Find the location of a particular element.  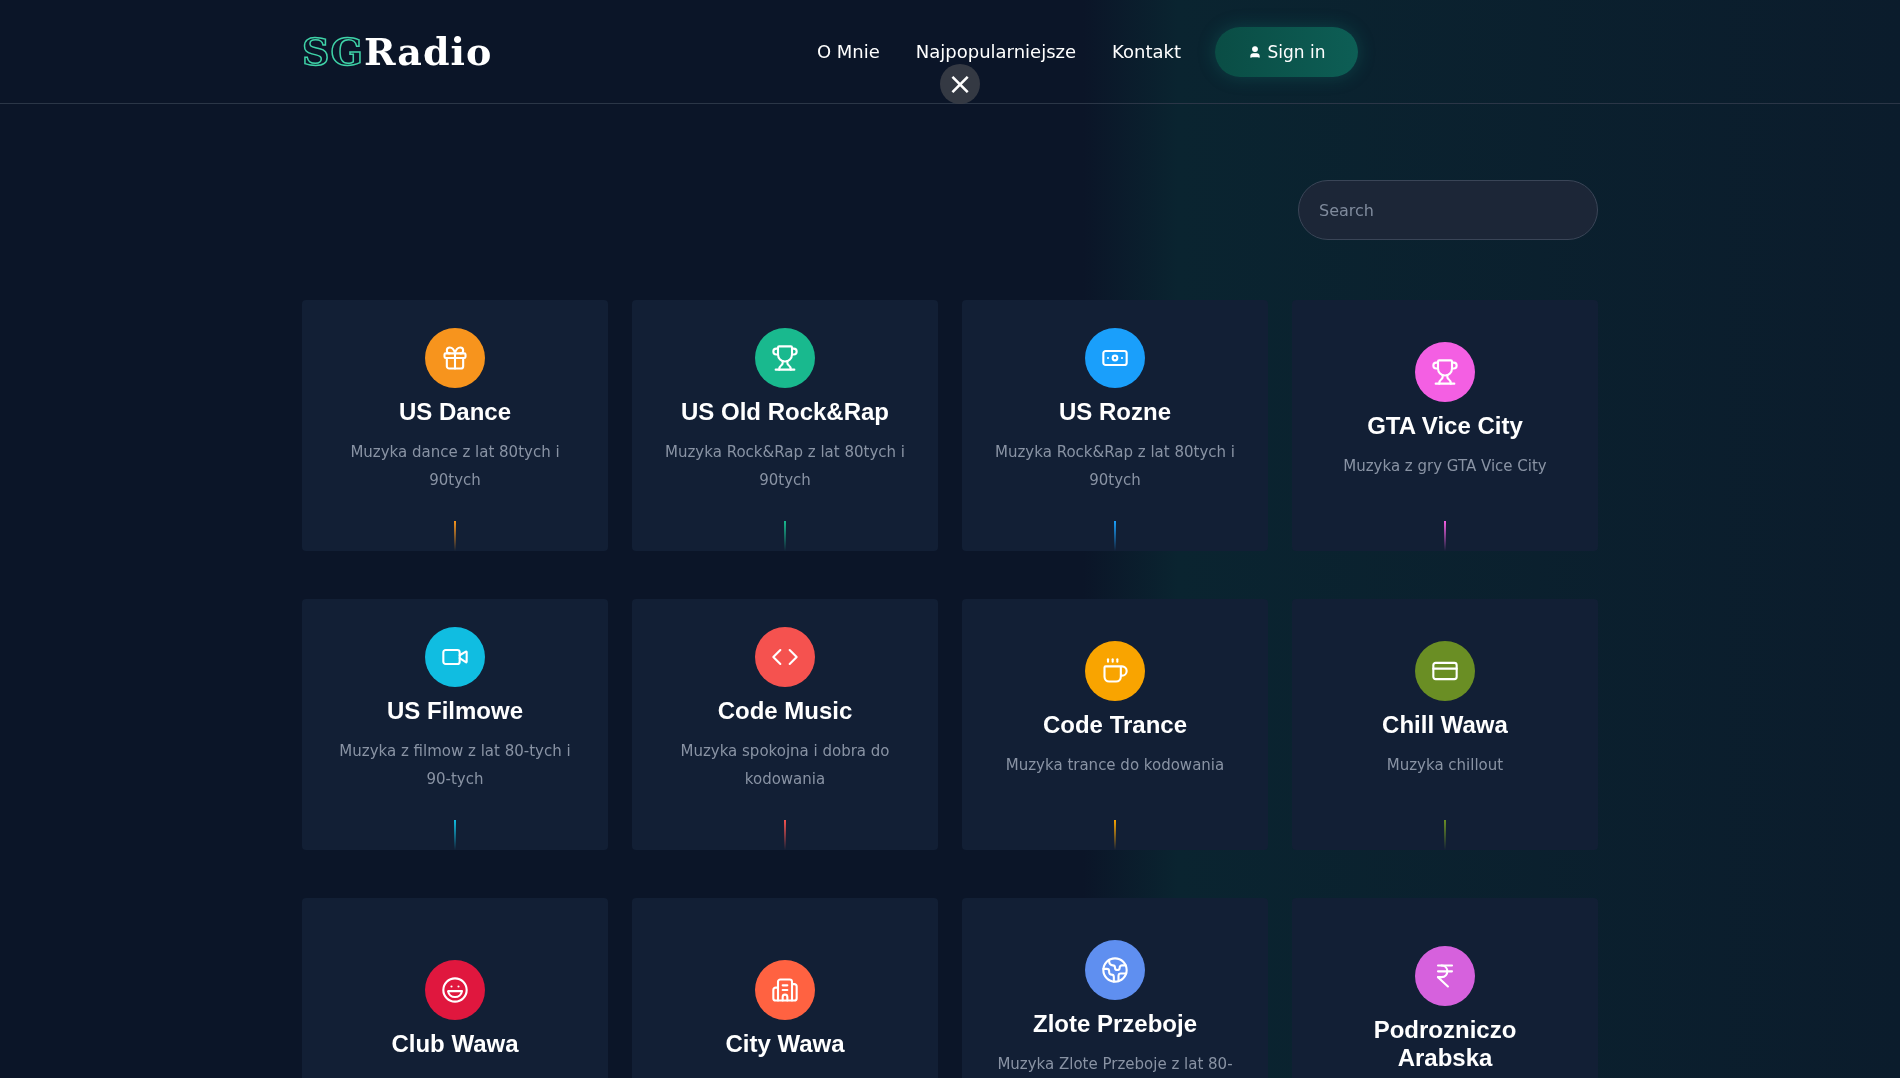

sign-in-button: Sign in is located at coordinates (1286, 51).